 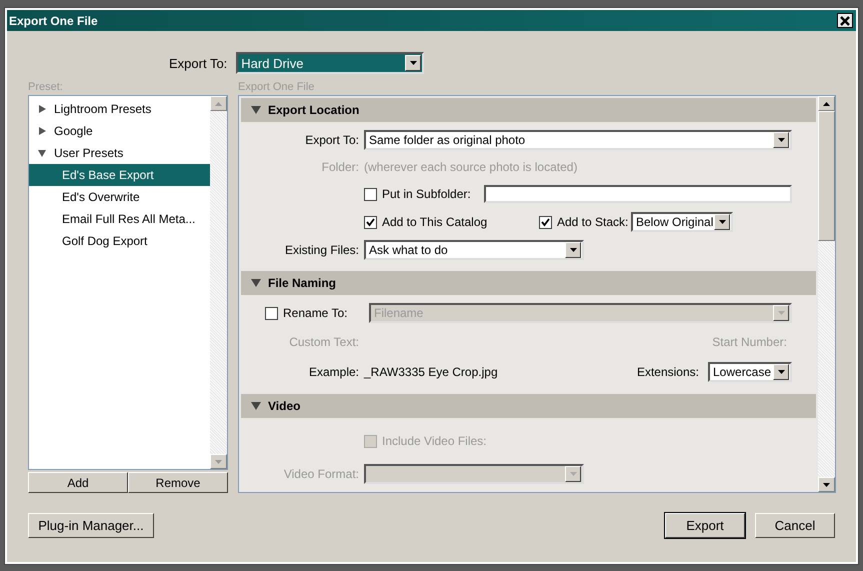 What do you see at coordinates (434, 441) in the screenshot?
I see `checkbox-label: Include Video Files:` at bounding box center [434, 441].